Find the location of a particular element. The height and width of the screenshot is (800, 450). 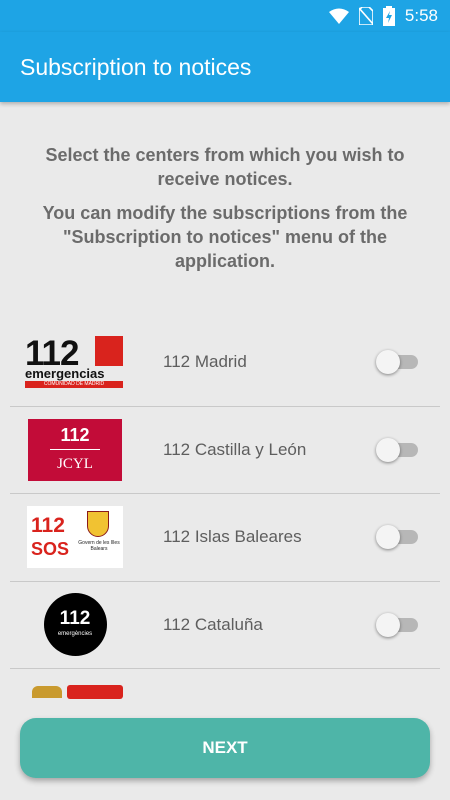

logo-112-madrid: 112 emergencias COMUNIDAD DE MADRID is located at coordinates (75, 362).